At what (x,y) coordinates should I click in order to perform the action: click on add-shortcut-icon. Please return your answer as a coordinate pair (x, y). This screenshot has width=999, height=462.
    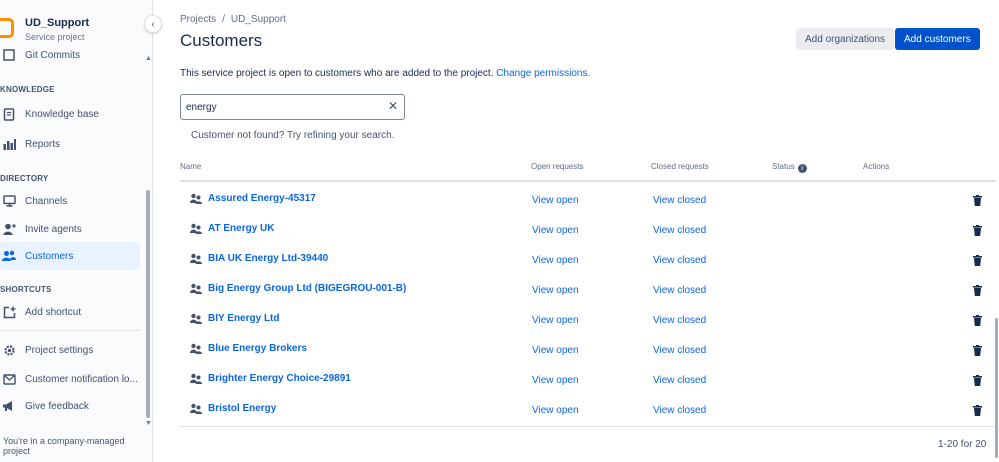
    Looking at the image, I should click on (9, 312).